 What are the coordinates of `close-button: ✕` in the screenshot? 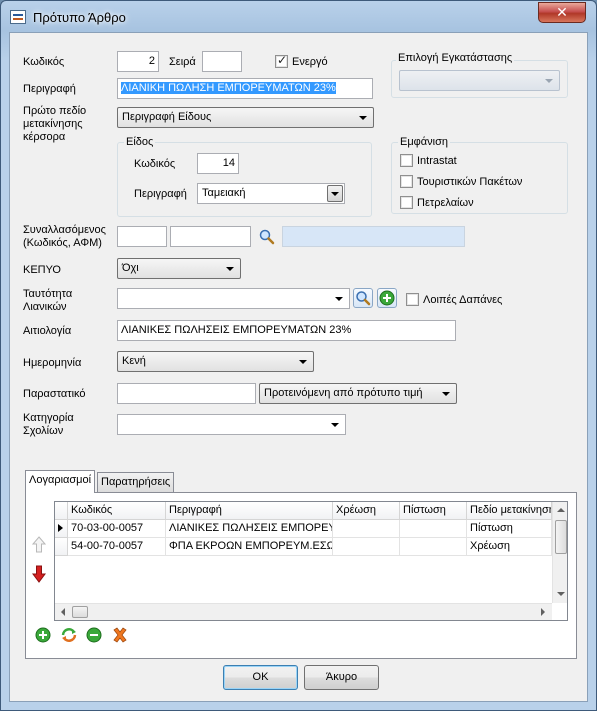 It's located at (562, 12).